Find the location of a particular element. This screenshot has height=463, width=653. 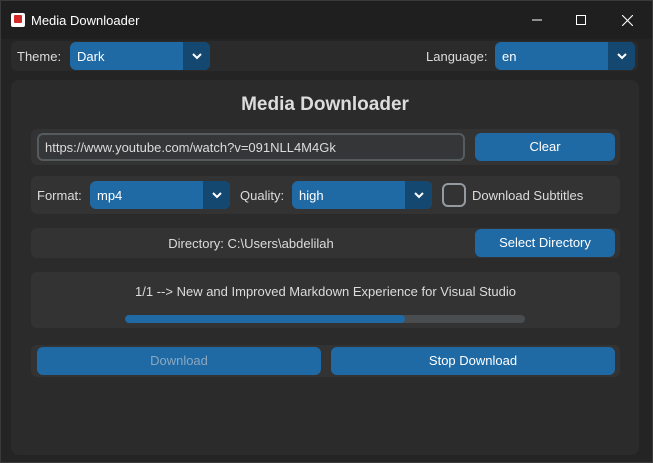

minimize-button is located at coordinates (537, 20).